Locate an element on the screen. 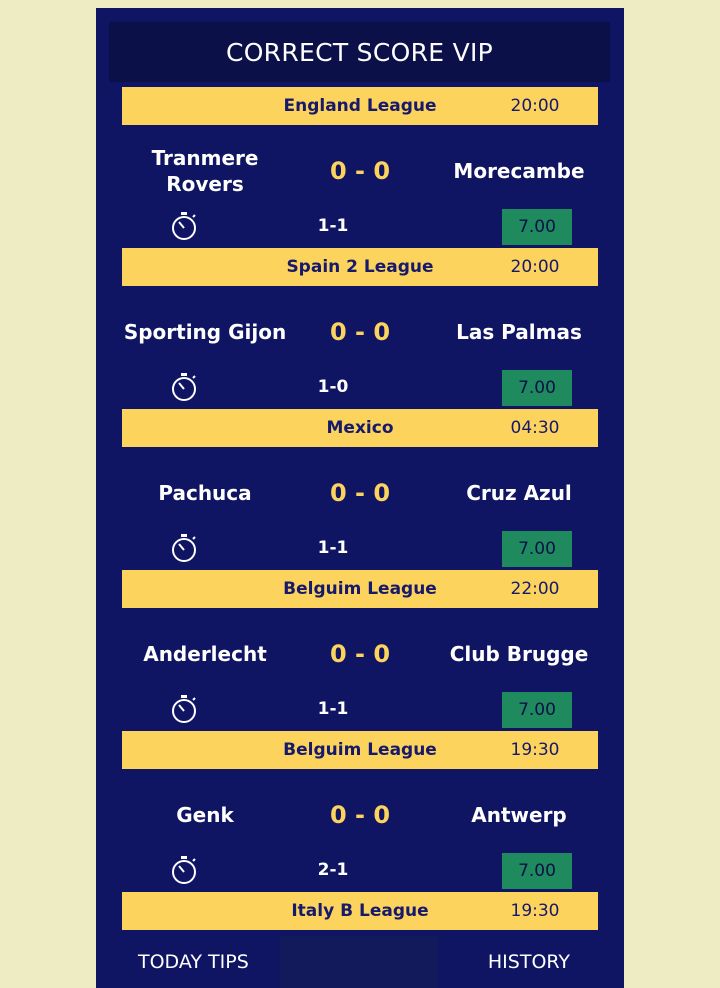 The image size is (720, 988). home-team: Anderlecht is located at coordinates (205, 654).